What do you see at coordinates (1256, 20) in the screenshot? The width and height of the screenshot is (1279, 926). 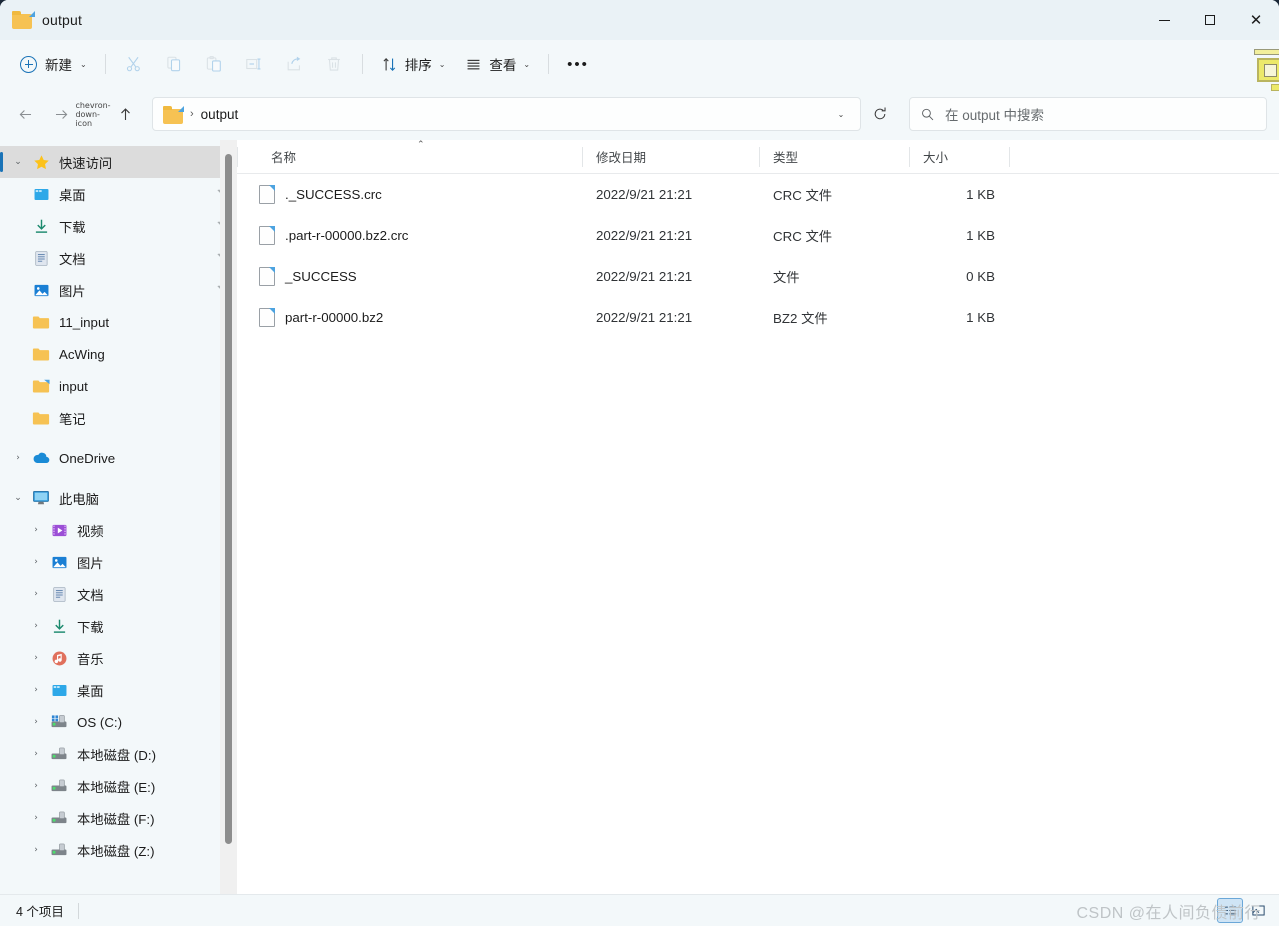 I see `close-button: ✕` at bounding box center [1256, 20].